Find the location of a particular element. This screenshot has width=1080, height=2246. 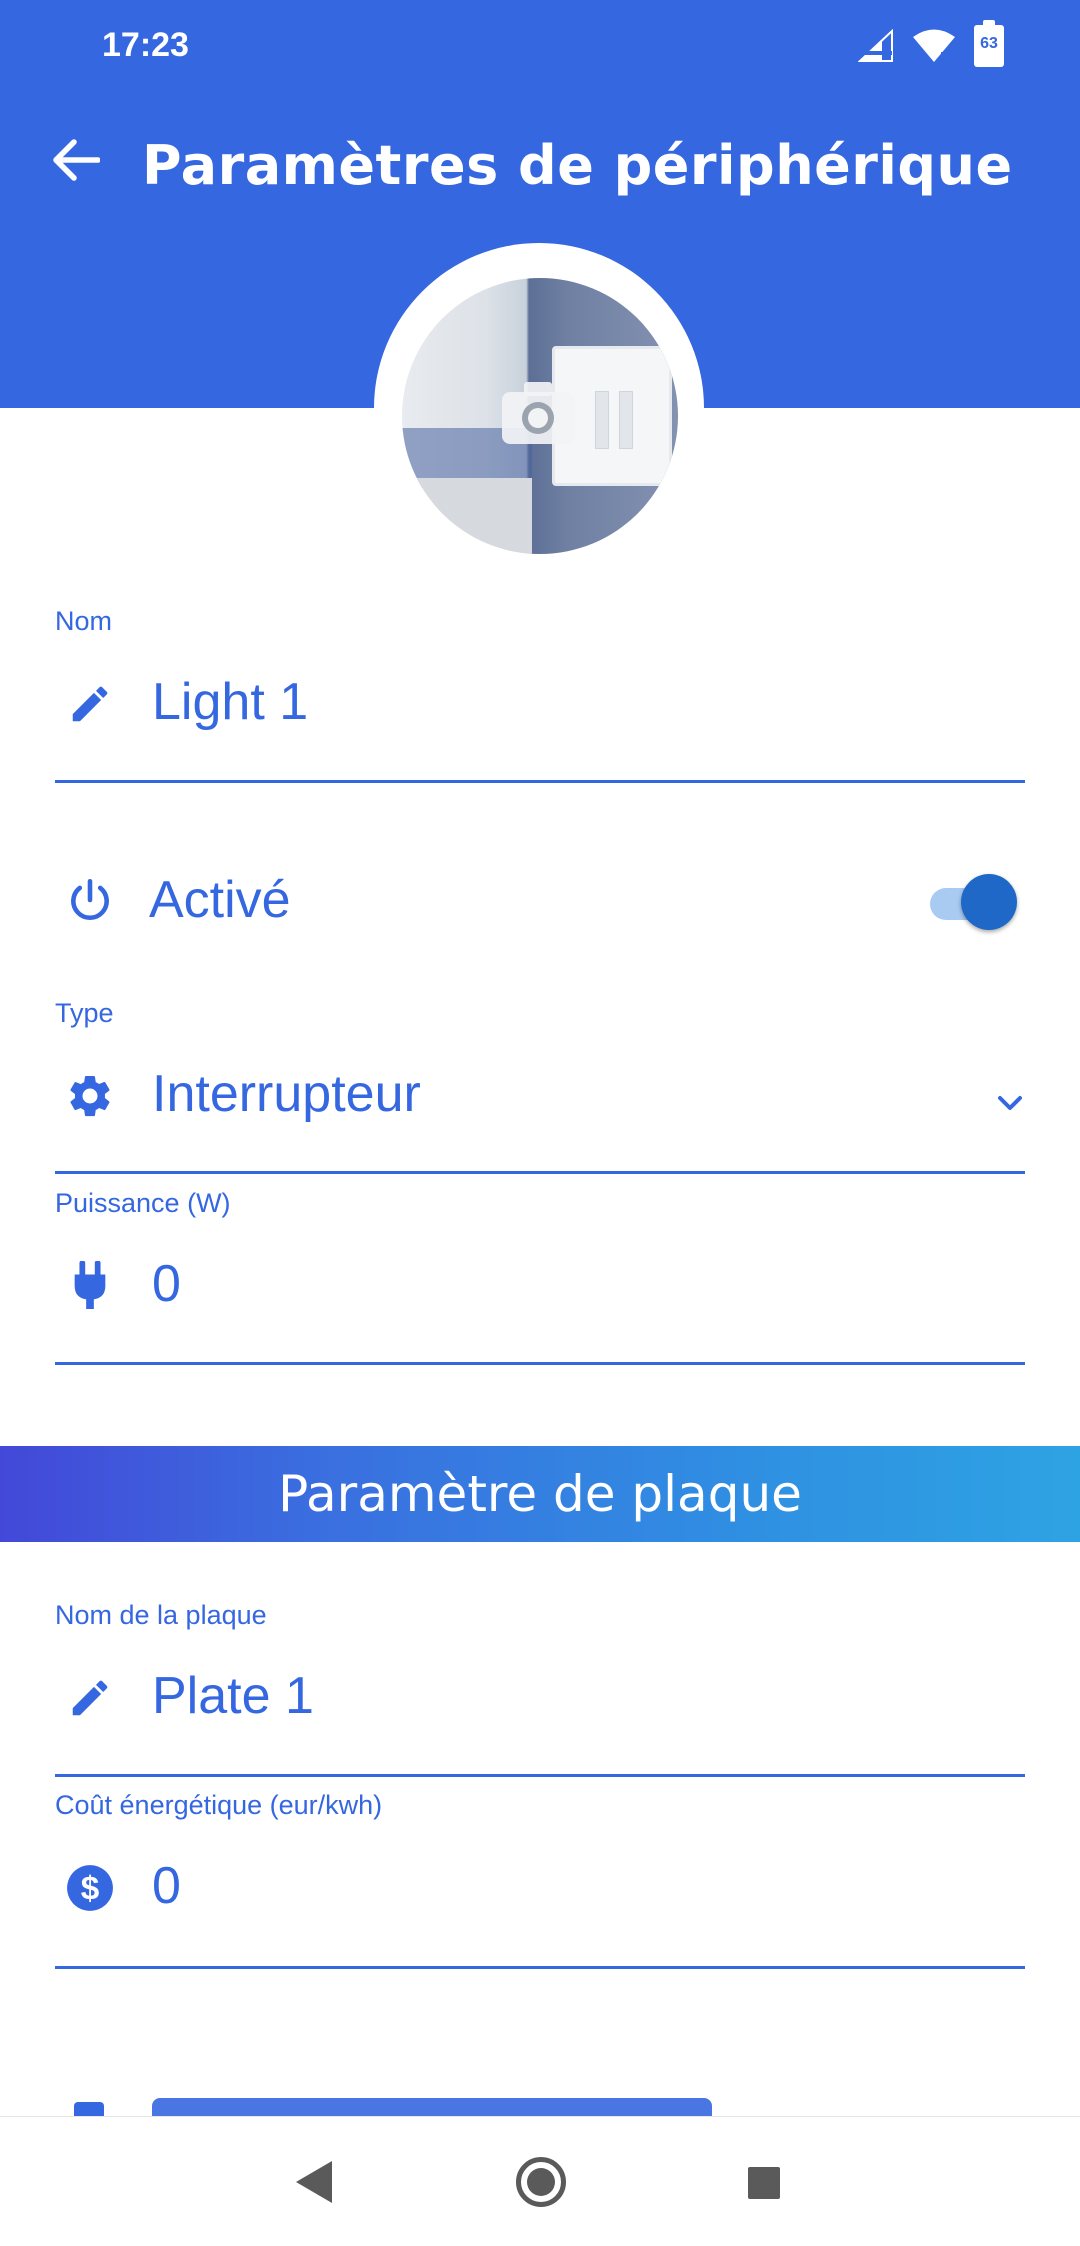

dollar-circle-icon: $ is located at coordinates (90, 1888).